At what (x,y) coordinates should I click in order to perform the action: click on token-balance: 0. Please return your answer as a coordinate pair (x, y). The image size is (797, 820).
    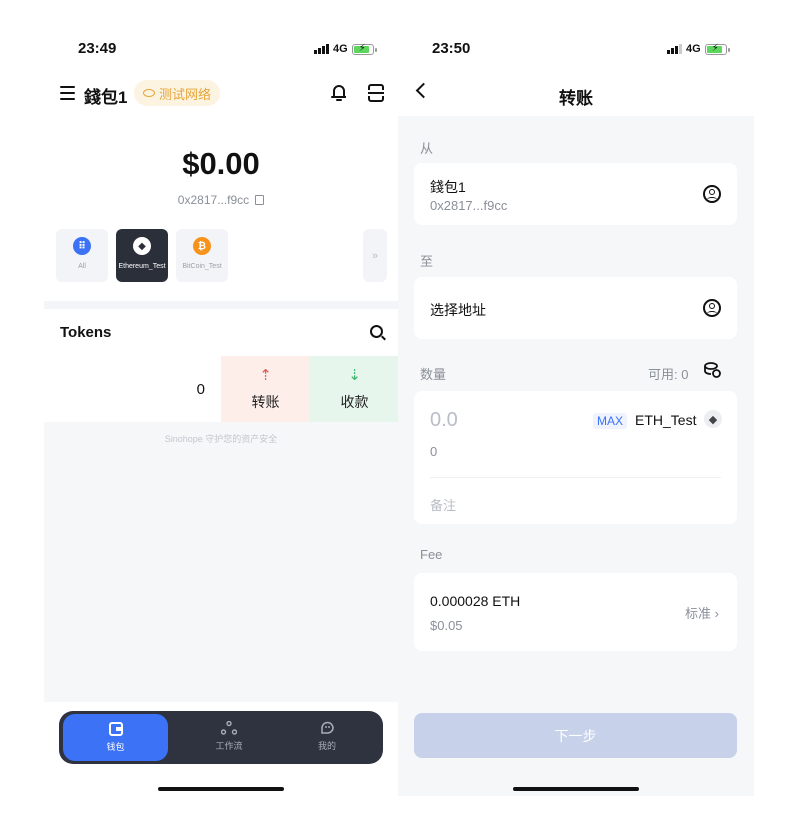
    Looking at the image, I should click on (200, 389).